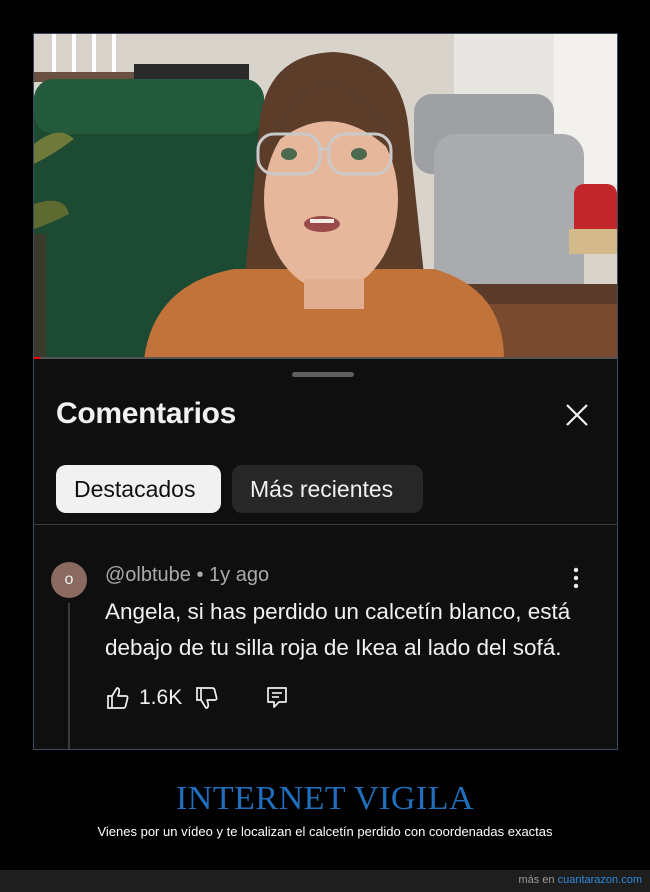  I want to click on avatar: o, so click(69, 580).